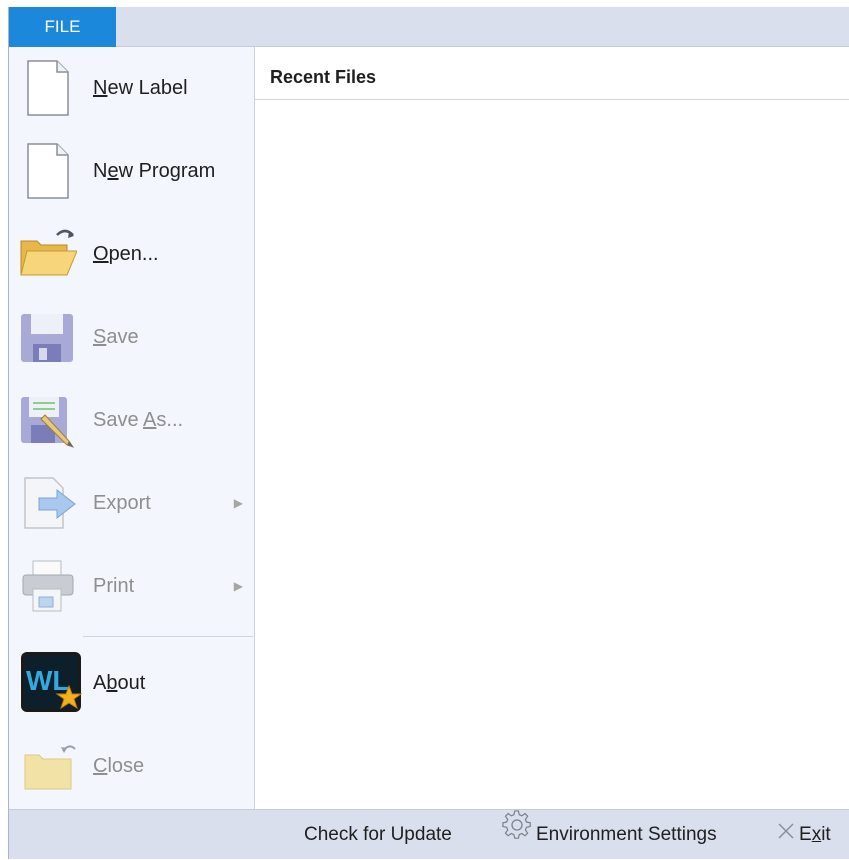 The image size is (849, 860). What do you see at coordinates (48, 420) in the screenshot?
I see `save-as-icon` at bounding box center [48, 420].